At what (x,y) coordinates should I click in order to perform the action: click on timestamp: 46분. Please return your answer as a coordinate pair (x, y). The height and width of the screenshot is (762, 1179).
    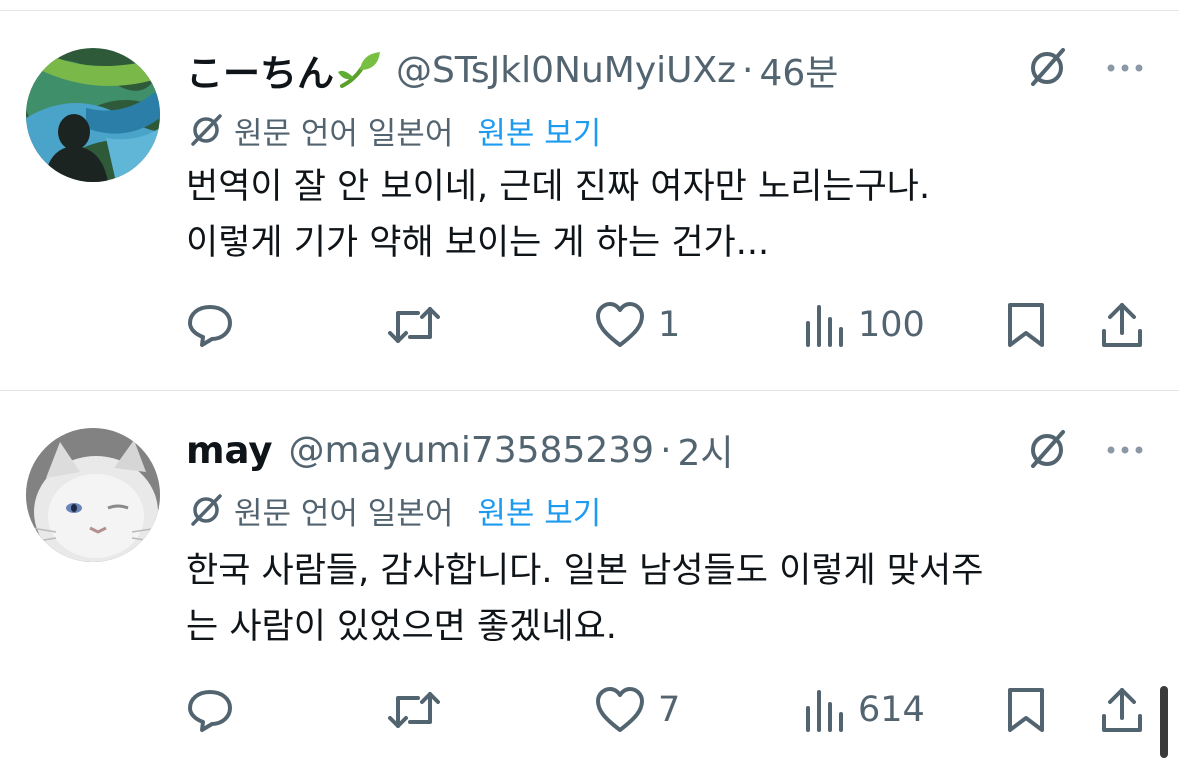
    Looking at the image, I should click on (798, 70).